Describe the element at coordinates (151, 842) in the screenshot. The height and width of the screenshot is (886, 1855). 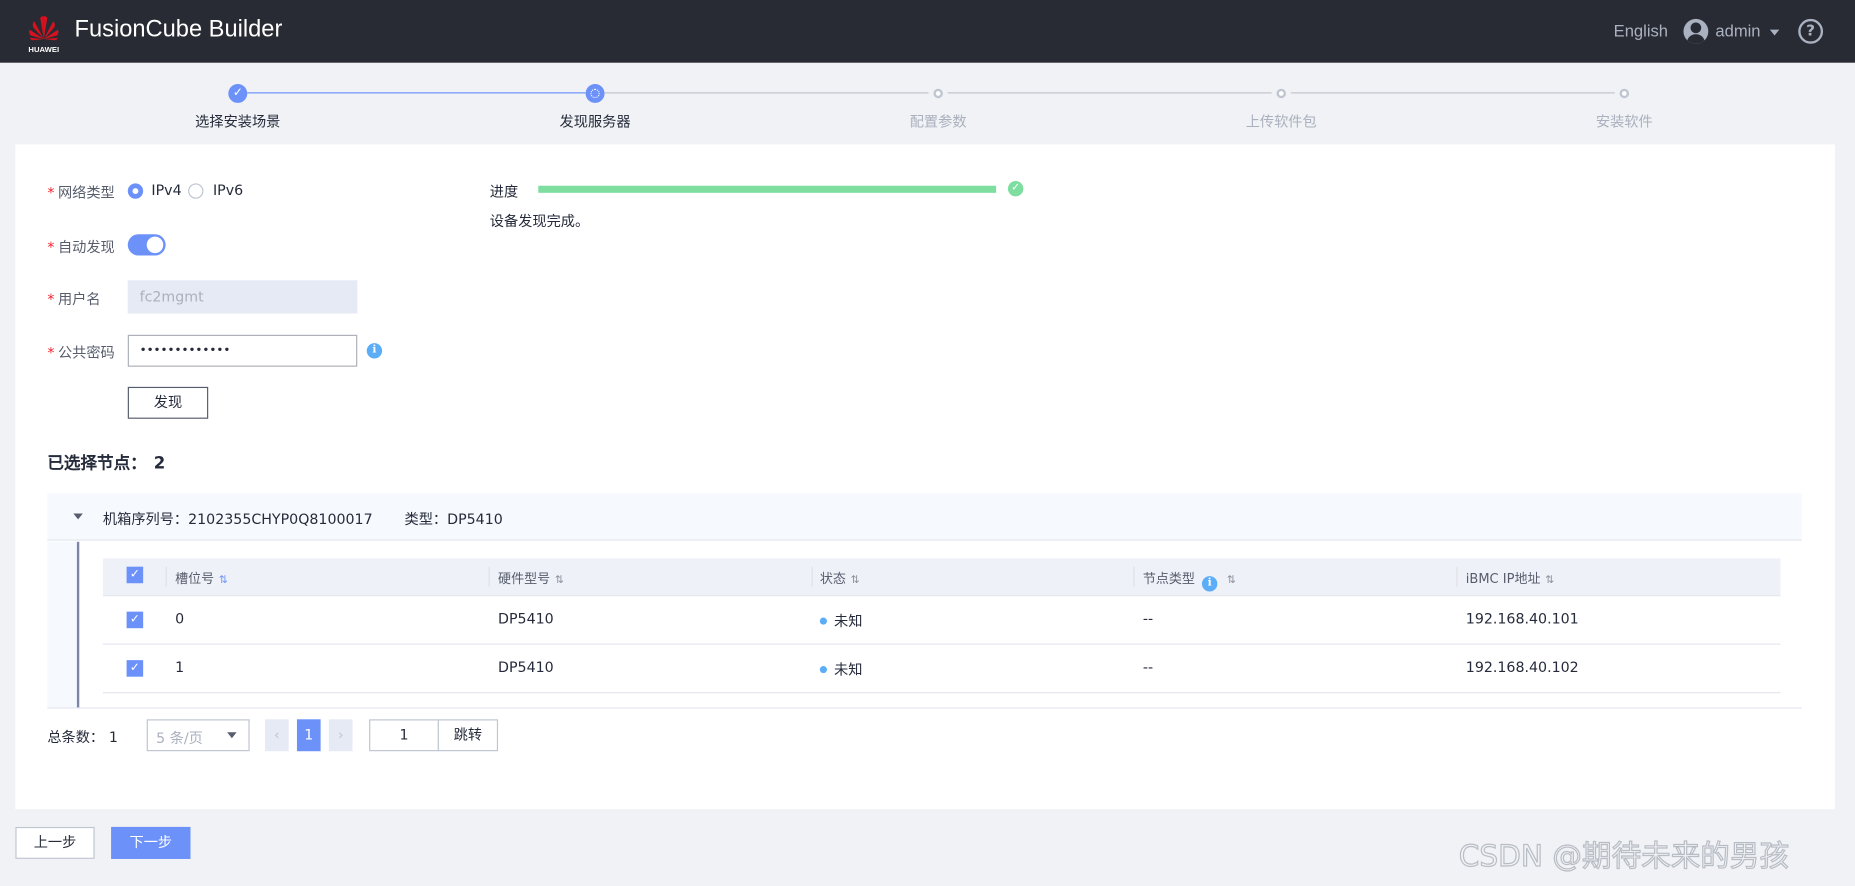
I see `next-step-button: 下一步` at that location.